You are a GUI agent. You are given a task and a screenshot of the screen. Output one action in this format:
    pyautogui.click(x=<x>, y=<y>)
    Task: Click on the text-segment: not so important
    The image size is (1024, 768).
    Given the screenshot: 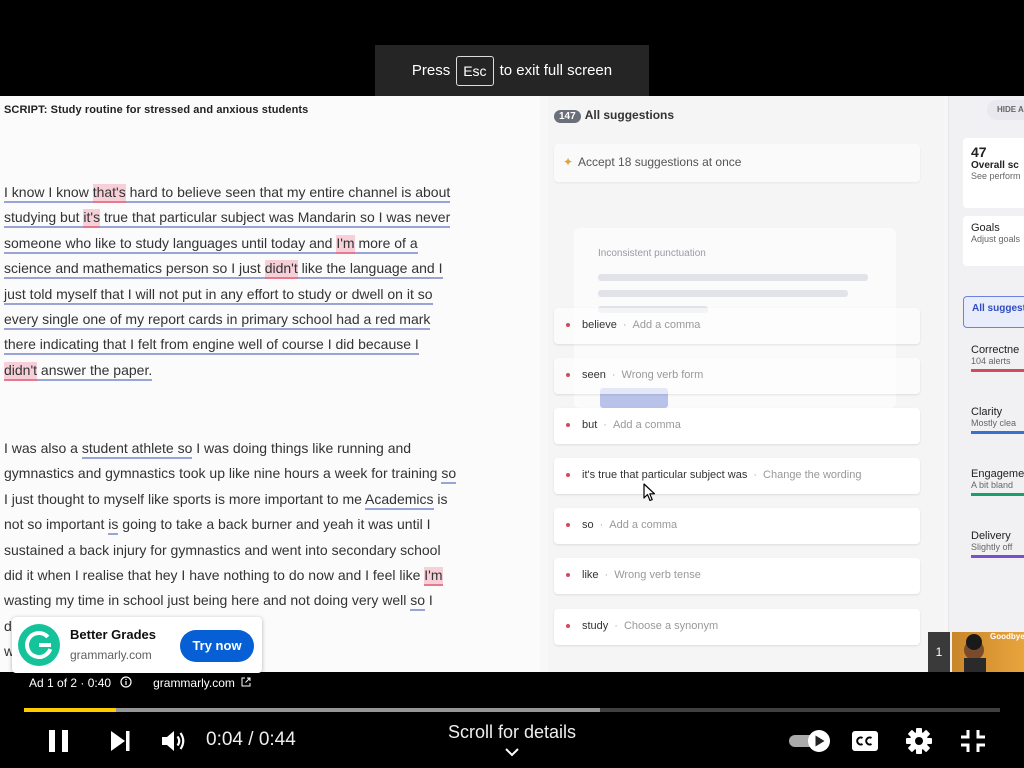 What is the action you would take?
    pyautogui.click(x=56, y=524)
    